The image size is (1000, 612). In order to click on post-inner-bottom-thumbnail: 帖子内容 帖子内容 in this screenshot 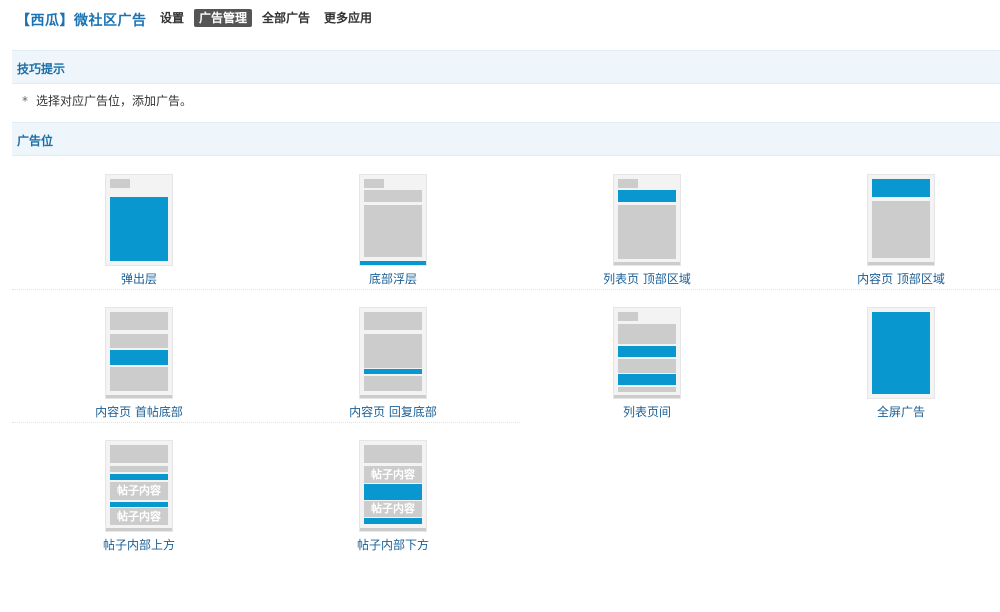, I will do `click(393, 486)`.